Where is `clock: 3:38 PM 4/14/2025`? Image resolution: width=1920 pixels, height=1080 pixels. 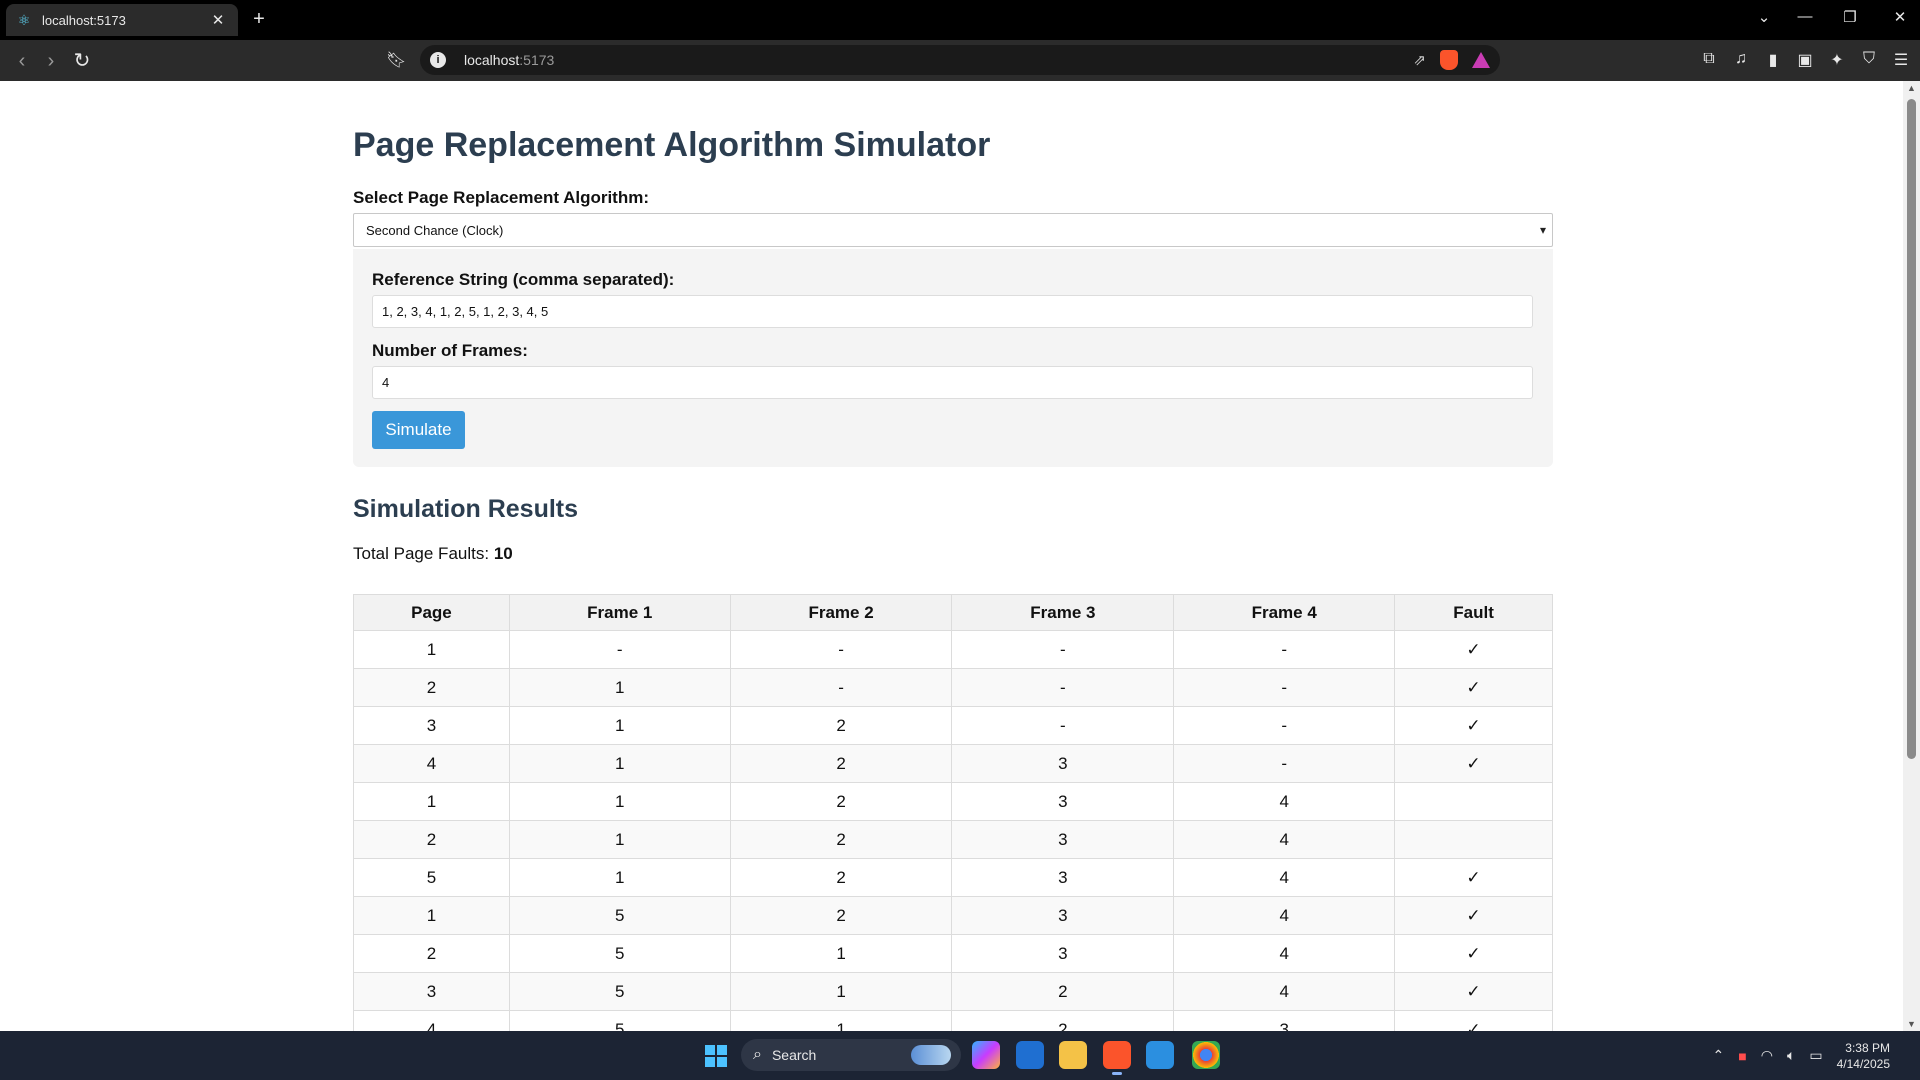
clock: 3:38 PM 4/14/2025 is located at coordinates (1863, 1056).